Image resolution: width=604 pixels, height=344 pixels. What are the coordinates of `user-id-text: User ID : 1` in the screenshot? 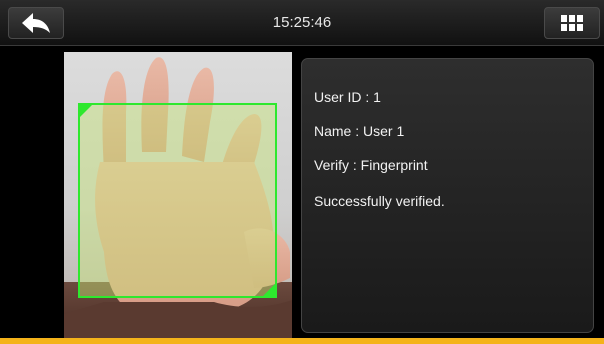 It's located at (347, 97).